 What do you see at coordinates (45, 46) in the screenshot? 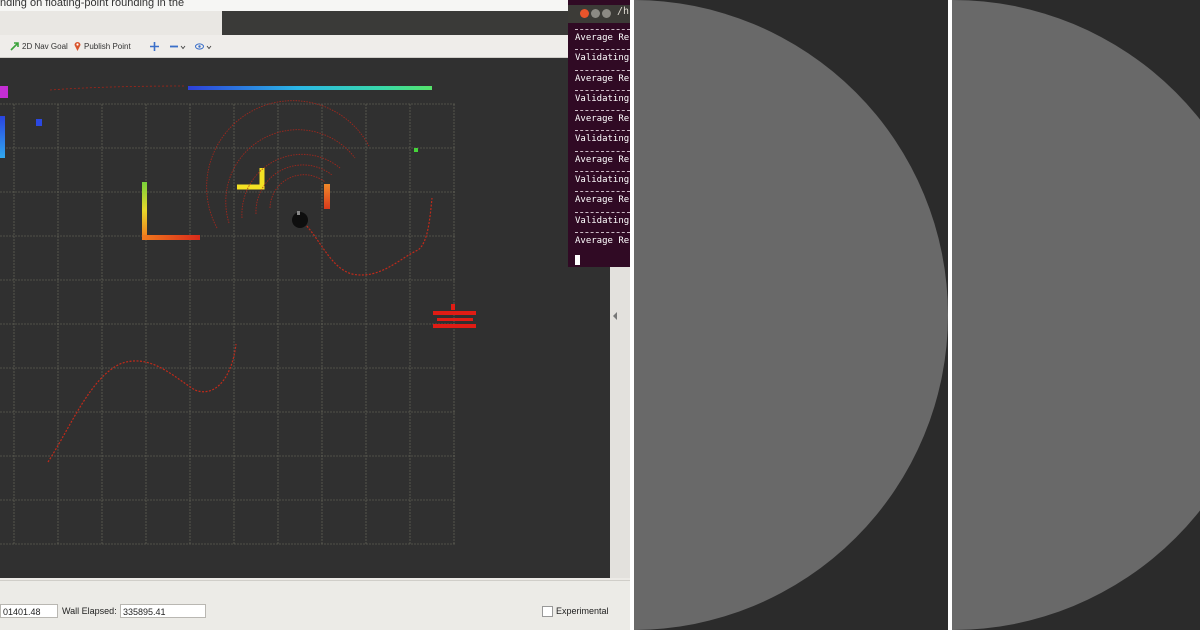
I see `nav-goal-label: 2D Nav Goal` at bounding box center [45, 46].